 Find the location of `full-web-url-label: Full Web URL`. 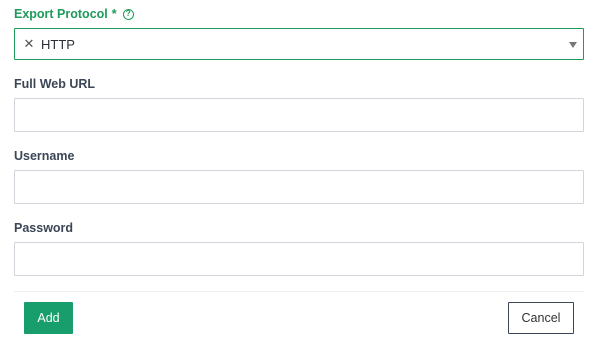

full-web-url-label: Full Web URL is located at coordinates (54, 84).